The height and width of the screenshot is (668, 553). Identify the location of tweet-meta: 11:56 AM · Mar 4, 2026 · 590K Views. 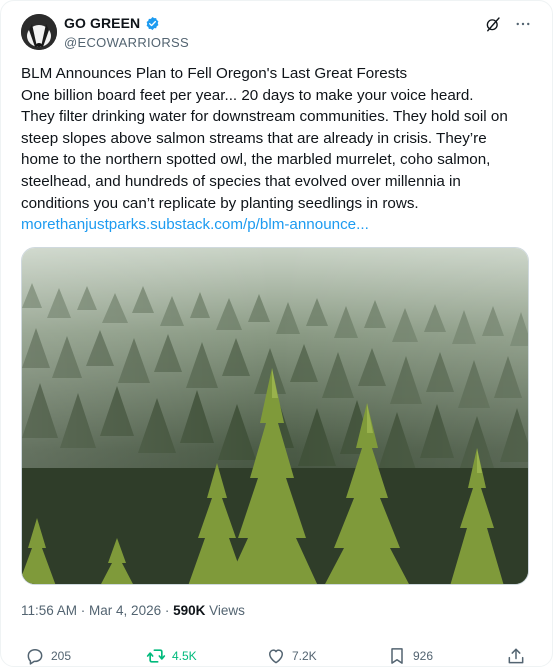
(133, 610).